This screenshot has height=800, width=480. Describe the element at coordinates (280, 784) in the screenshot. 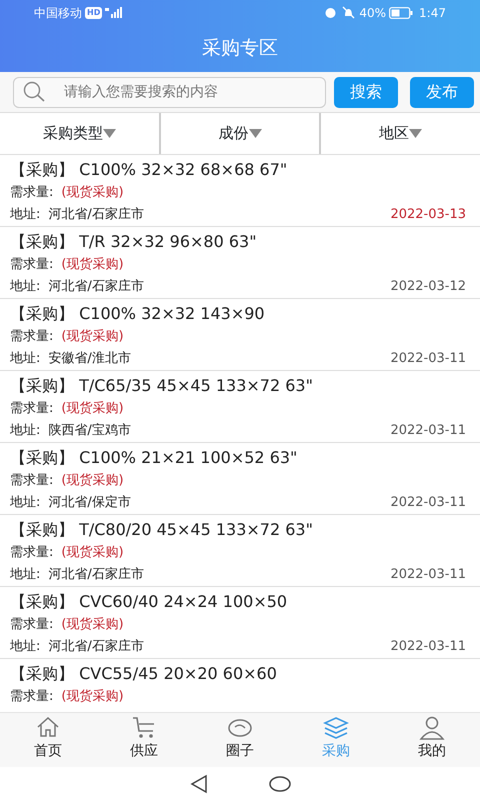

I see `home-icon` at that location.